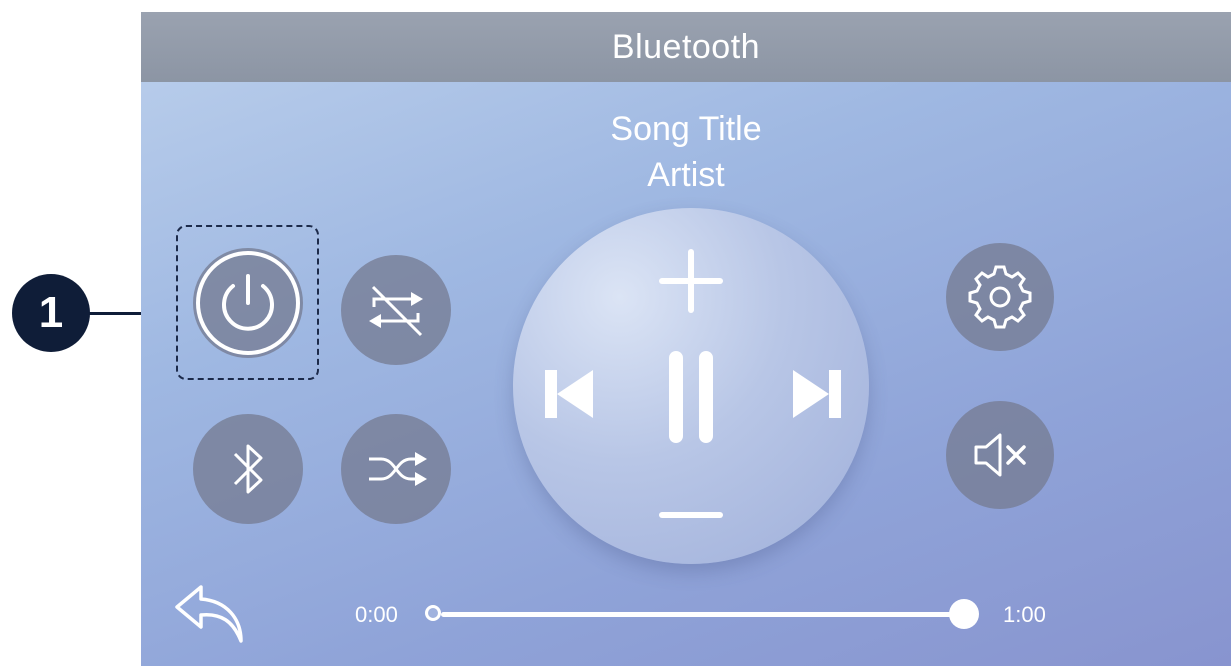 Image resolution: width=1231 pixels, height=666 pixels. What do you see at coordinates (51, 313) in the screenshot?
I see `callout-badge: 1` at bounding box center [51, 313].